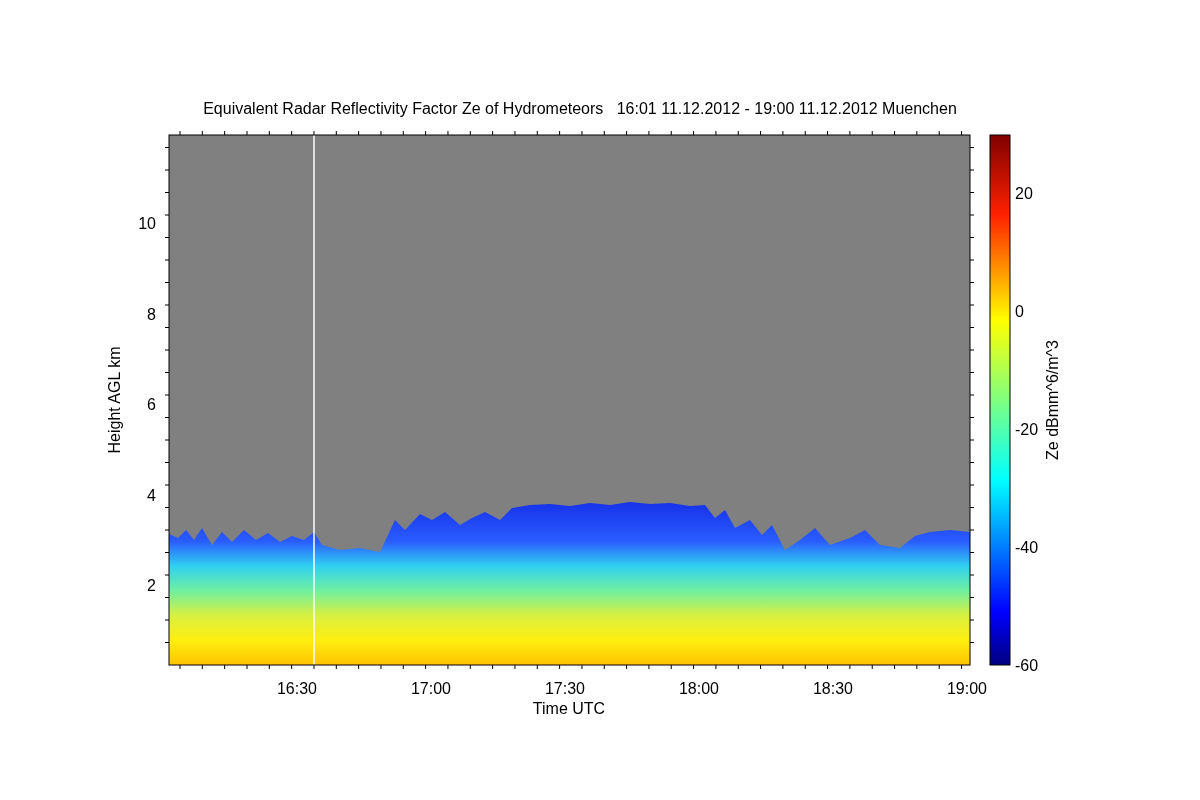  What do you see at coordinates (431, 688) in the screenshot?
I see `x-tick-label: 17:00` at bounding box center [431, 688].